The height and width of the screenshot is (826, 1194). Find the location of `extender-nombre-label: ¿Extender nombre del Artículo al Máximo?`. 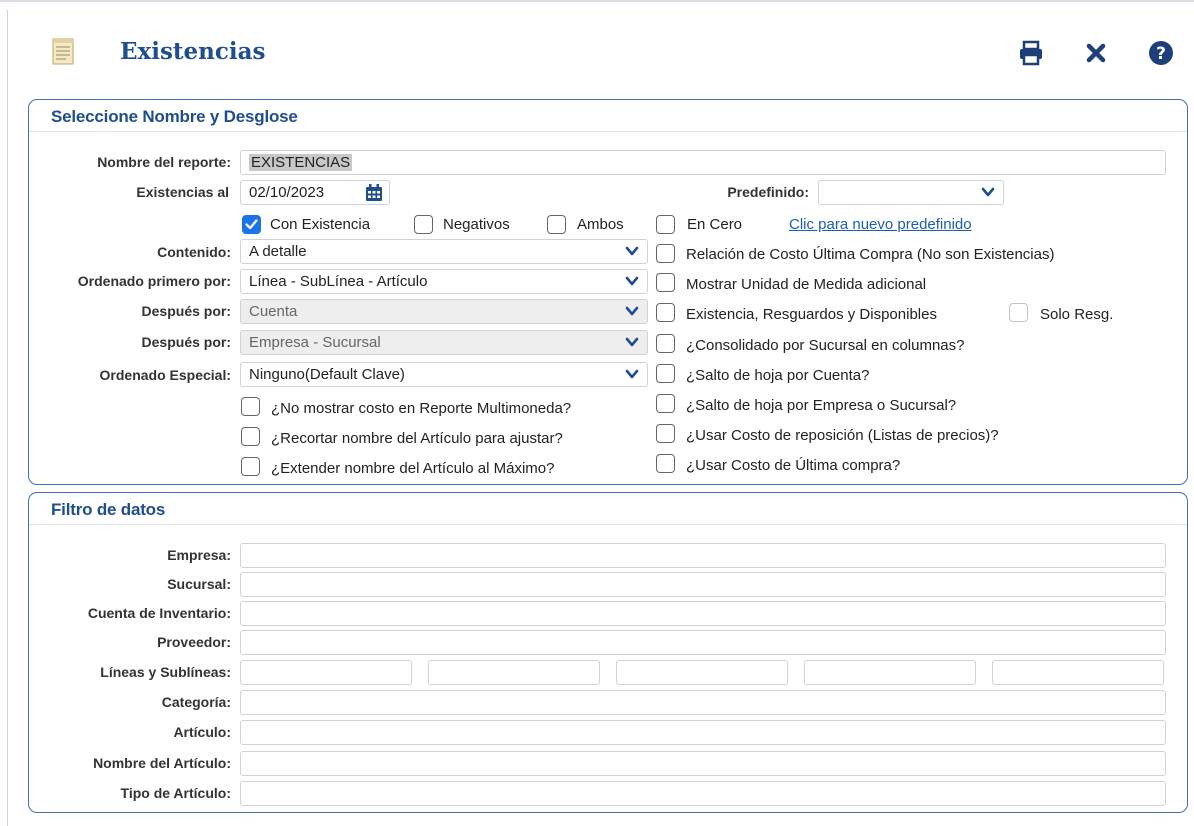

extender-nombre-label: ¿Extender nombre del Artículo al Máximo? is located at coordinates (413, 468).